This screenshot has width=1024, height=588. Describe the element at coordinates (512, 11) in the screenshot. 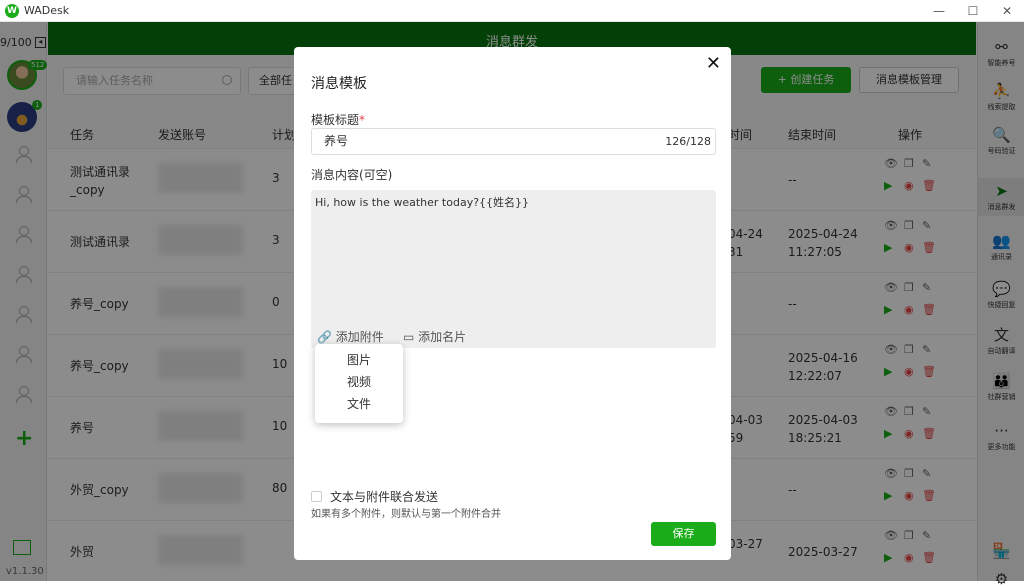

I see `title-bar: W WADesk — ☐ ✕` at that location.